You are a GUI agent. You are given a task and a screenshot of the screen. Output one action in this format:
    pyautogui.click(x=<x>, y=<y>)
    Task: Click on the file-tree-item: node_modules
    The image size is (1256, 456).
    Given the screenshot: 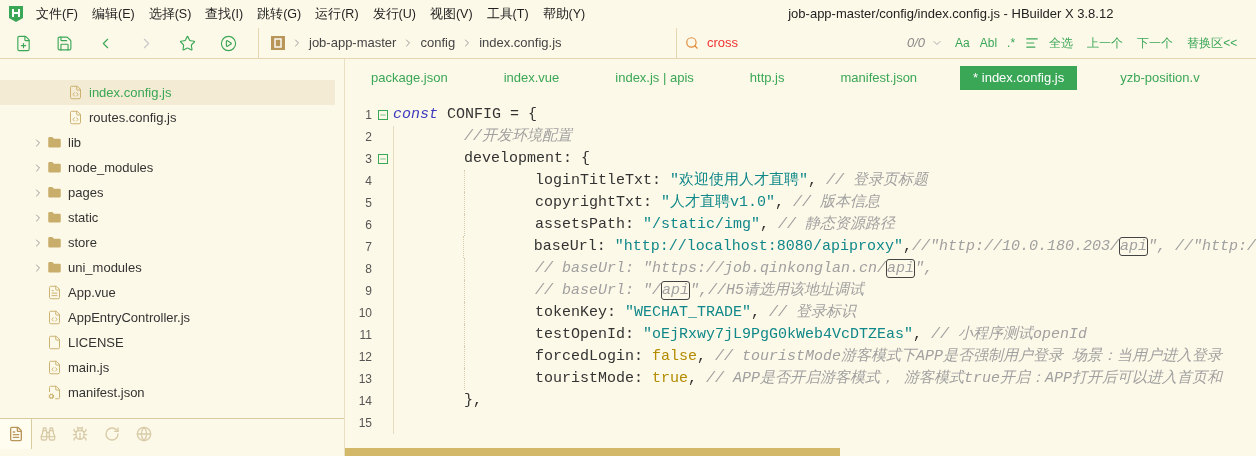 What is the action you would take?
    pyautogui.click(x=167, y=167)
    